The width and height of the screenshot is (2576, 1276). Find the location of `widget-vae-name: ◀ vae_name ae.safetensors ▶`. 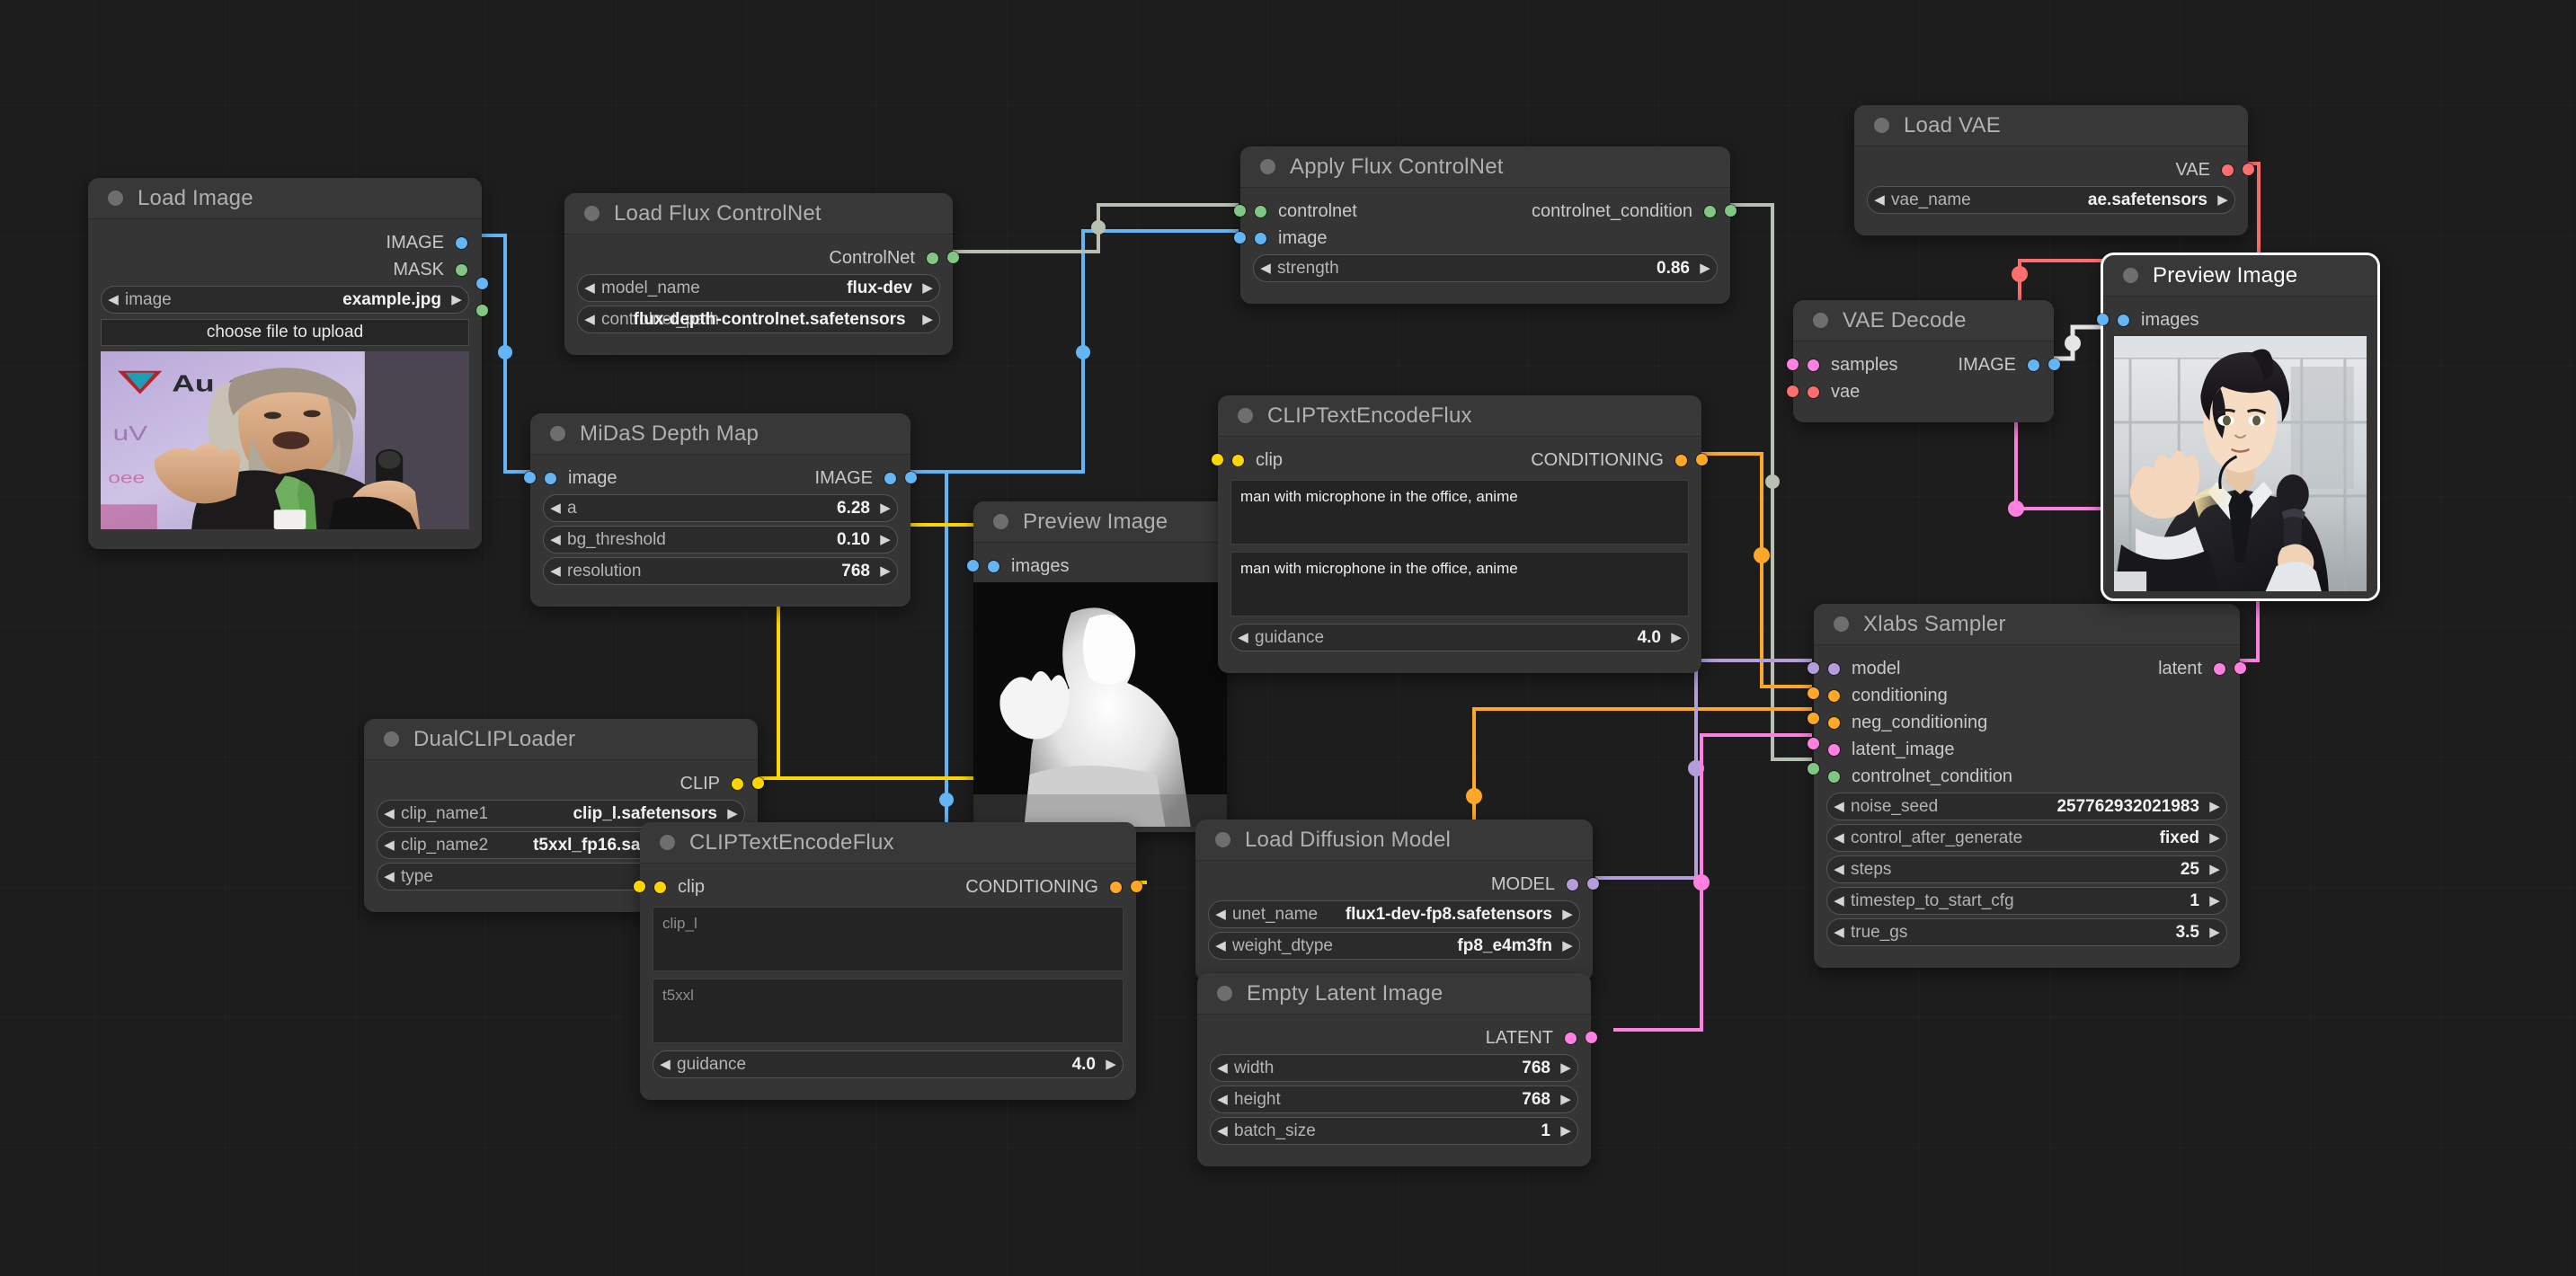

widget-vae-name: ◀ vae_name ae.safetensors ▶ is located at coordinates (2051, 200).